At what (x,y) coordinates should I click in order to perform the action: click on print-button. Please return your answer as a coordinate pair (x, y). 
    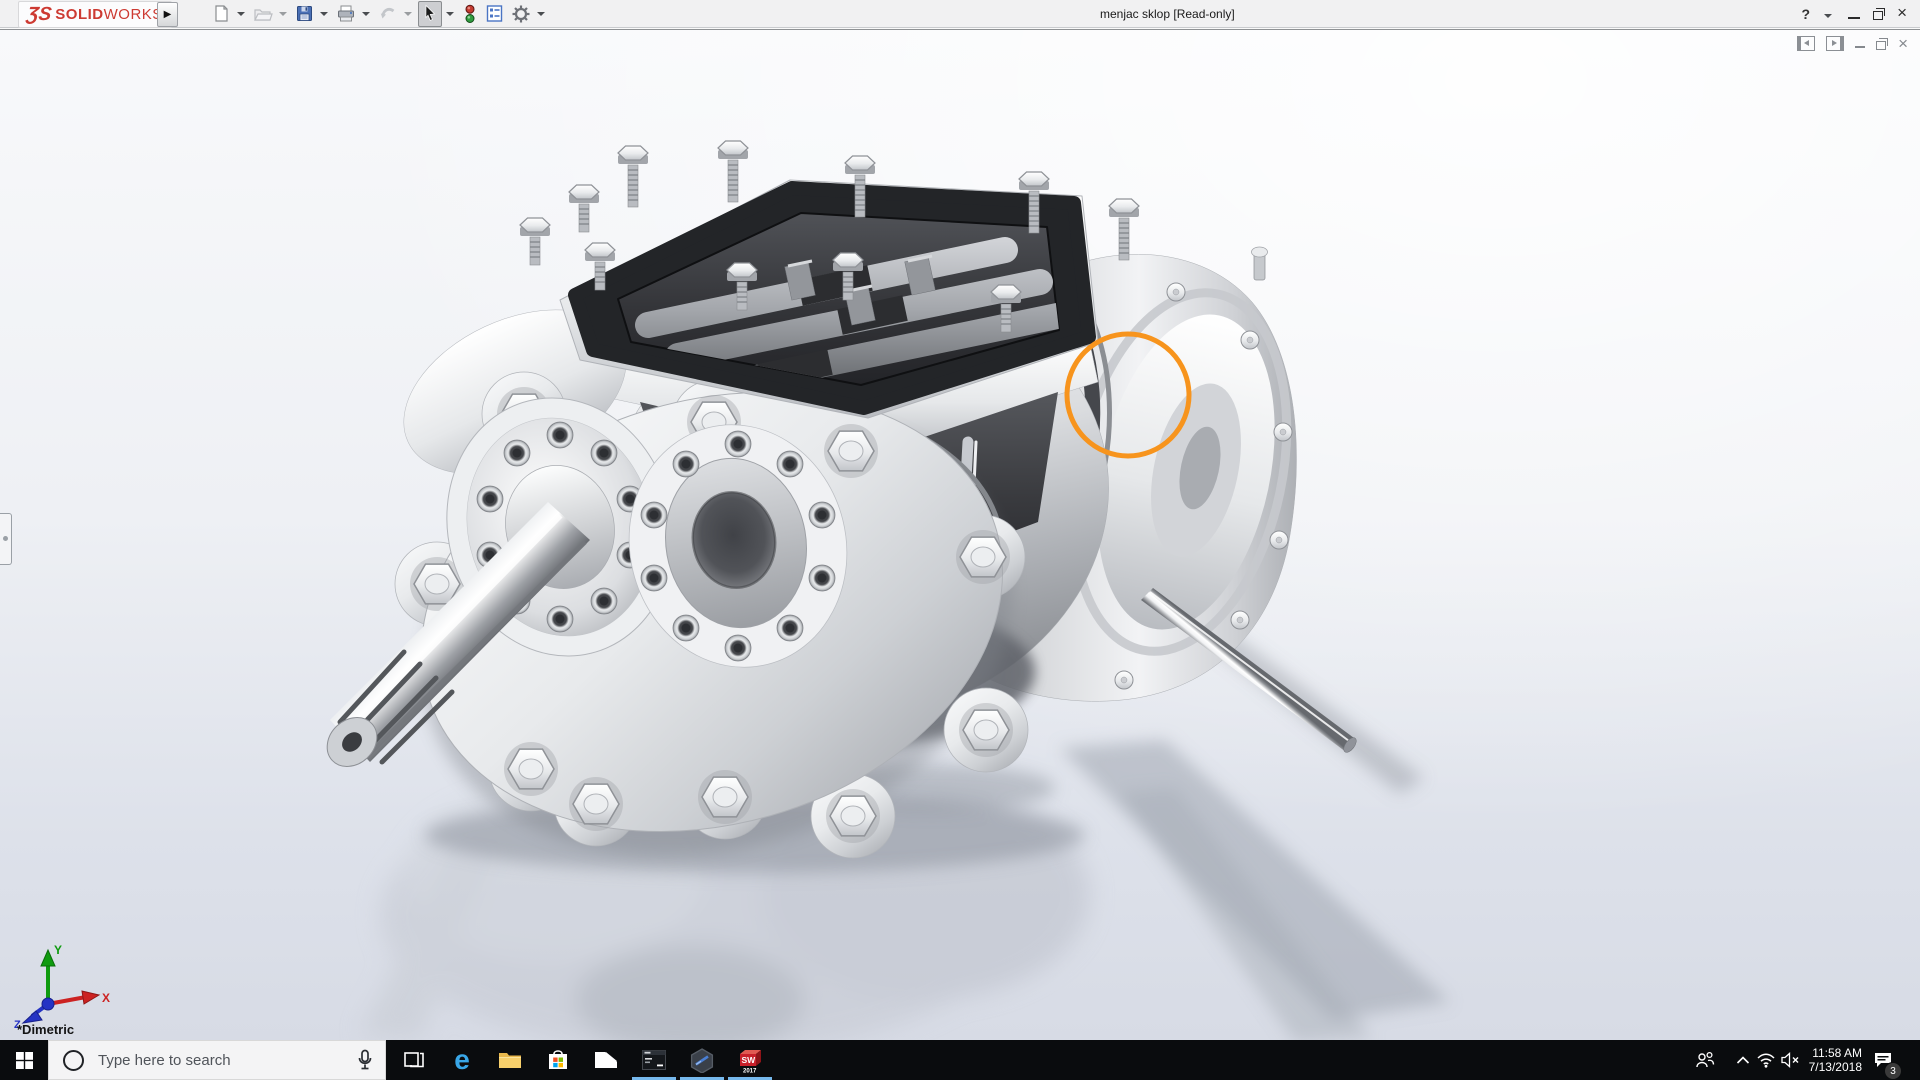
    Looking at the image, I should click on (346, 14).